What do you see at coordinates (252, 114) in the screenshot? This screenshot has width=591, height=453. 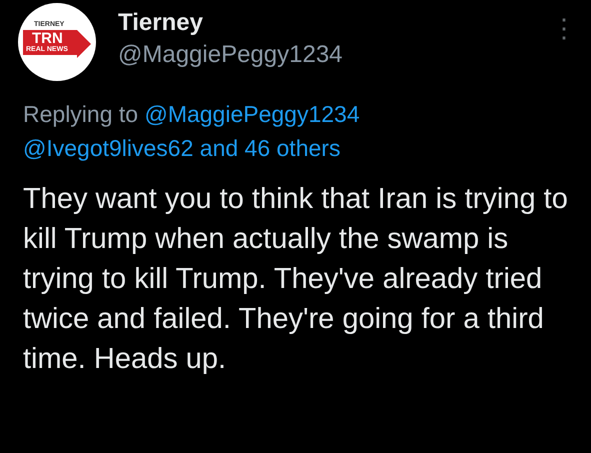 I see `mention-link: @MaggiePeggy1234` at bounding box center [252, 114].